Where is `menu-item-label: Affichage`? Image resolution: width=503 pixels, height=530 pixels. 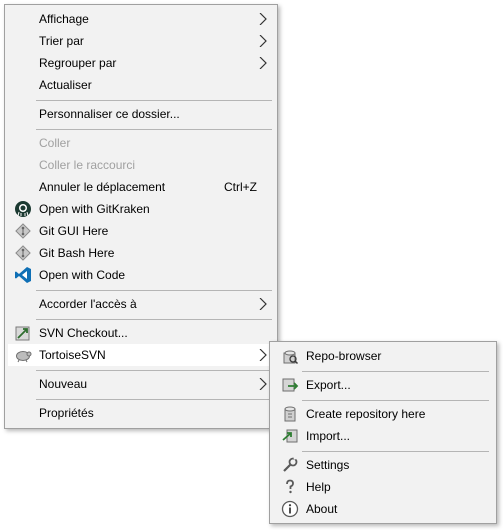 menu-item-label: Affichage is located at coordinates (64, 19).